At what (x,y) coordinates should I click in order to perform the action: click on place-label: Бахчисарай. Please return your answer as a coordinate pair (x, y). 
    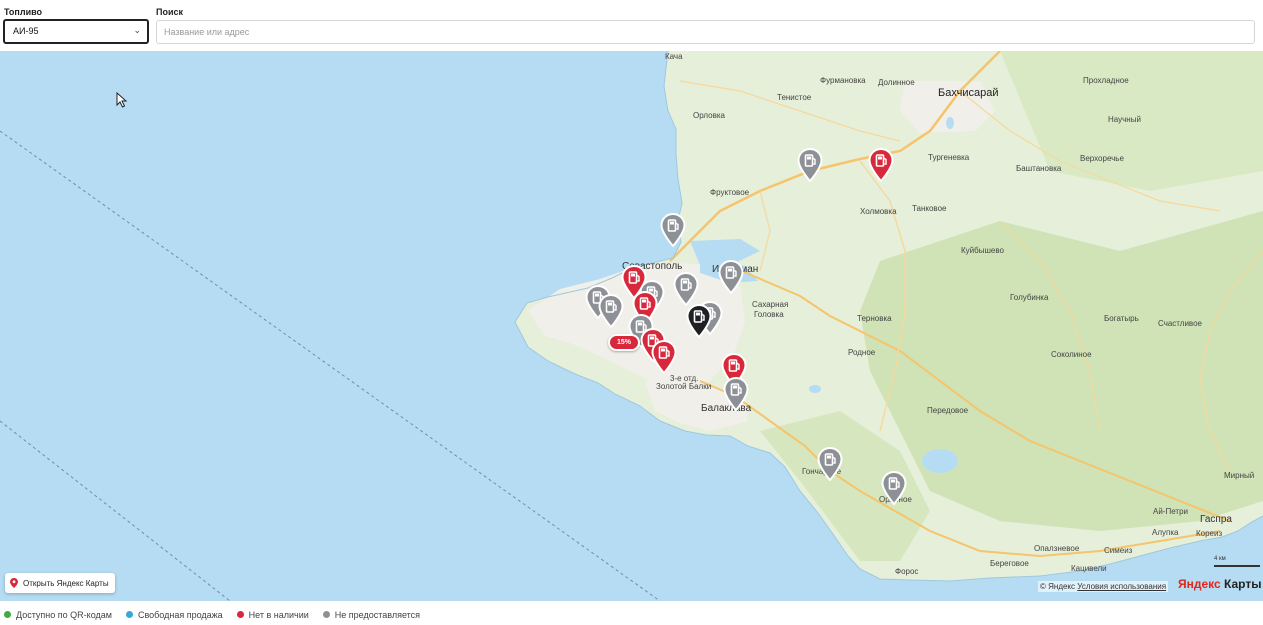
    Looking at the image, I should click on (968, 93).